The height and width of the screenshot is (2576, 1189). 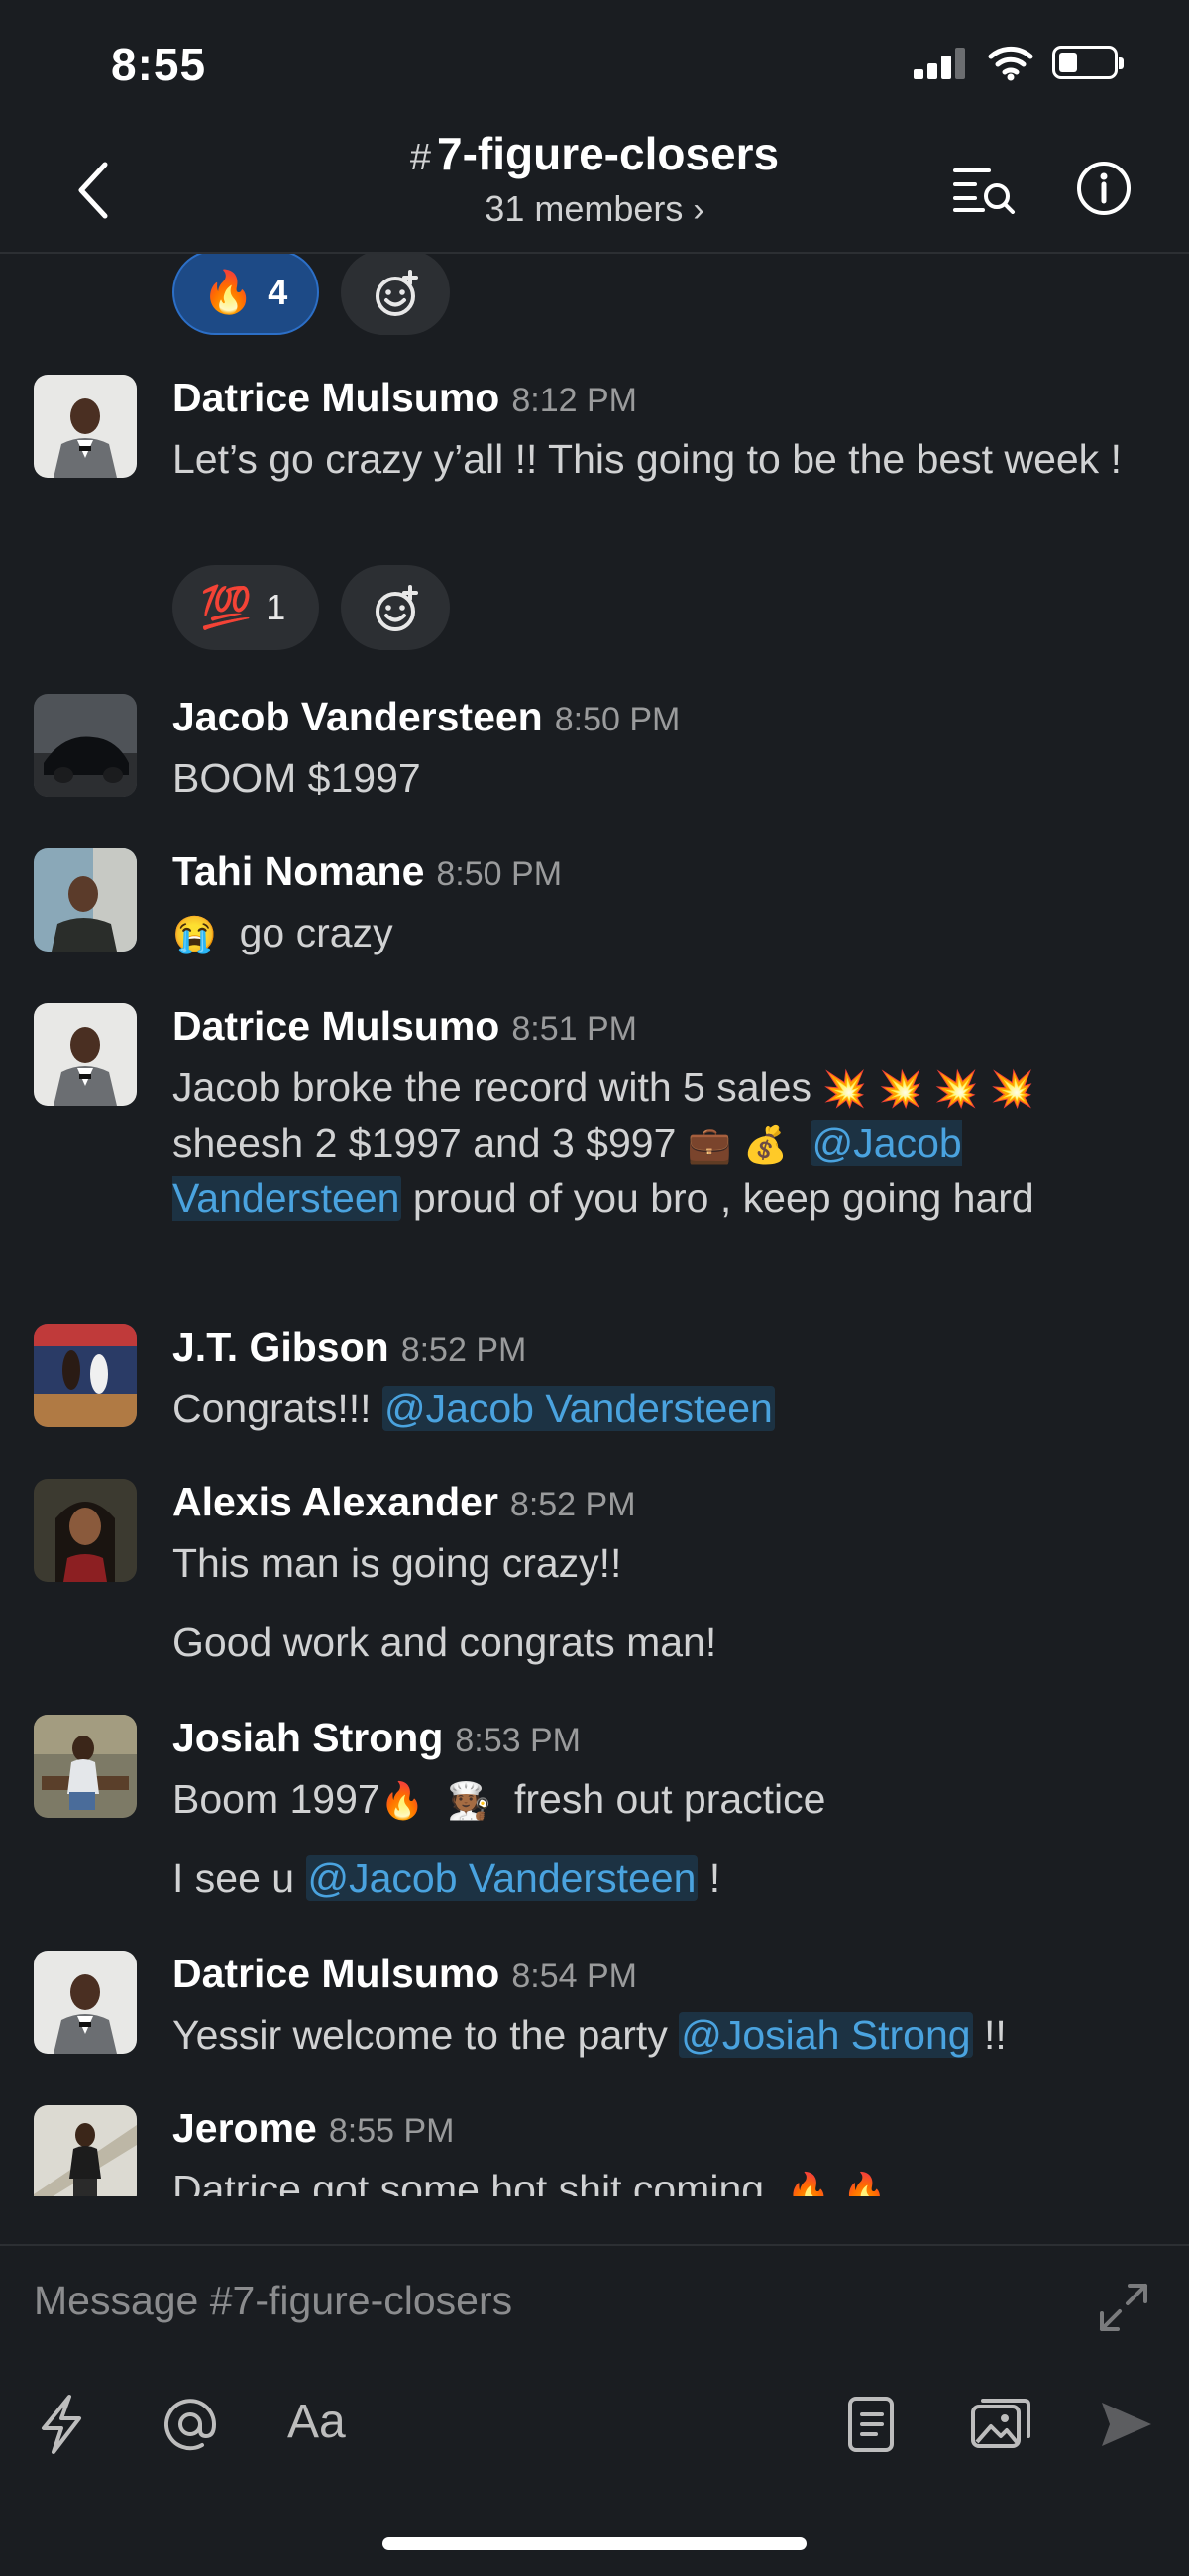 I want to click on message-header: Jerome 8:55 PM, so click(x=313, y=2128).